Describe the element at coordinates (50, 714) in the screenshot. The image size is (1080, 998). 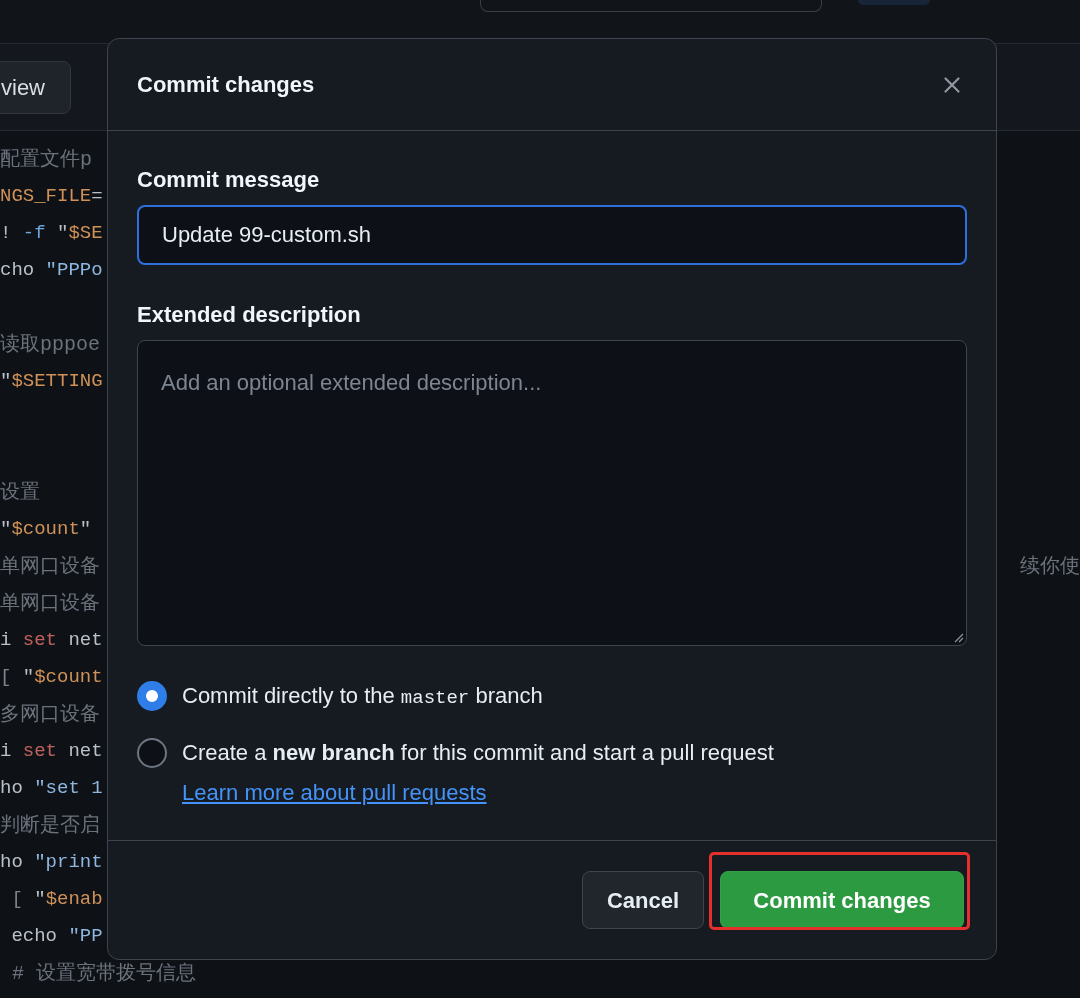
I see `code-text: 多网口设备` at that location.